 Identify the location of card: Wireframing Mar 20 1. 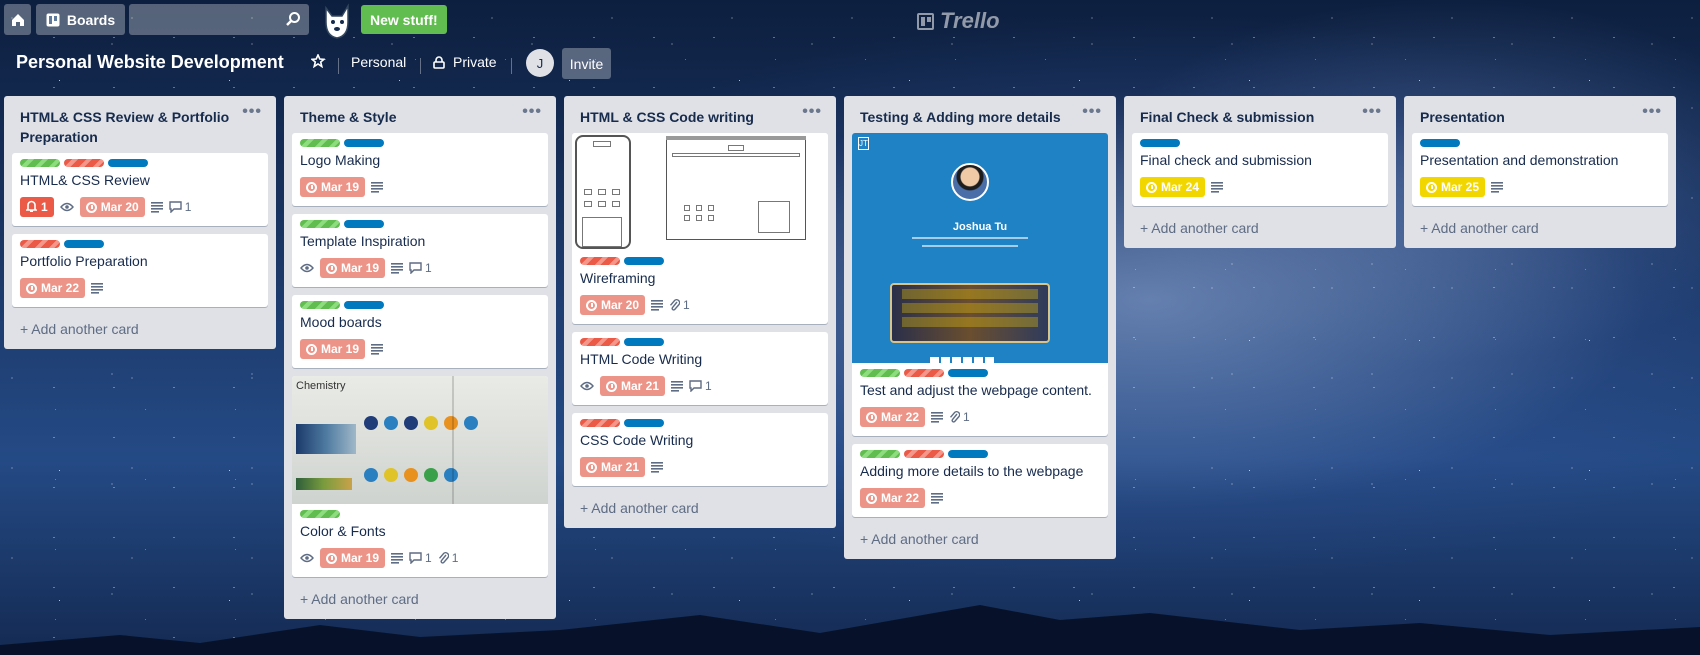
(700, 228).